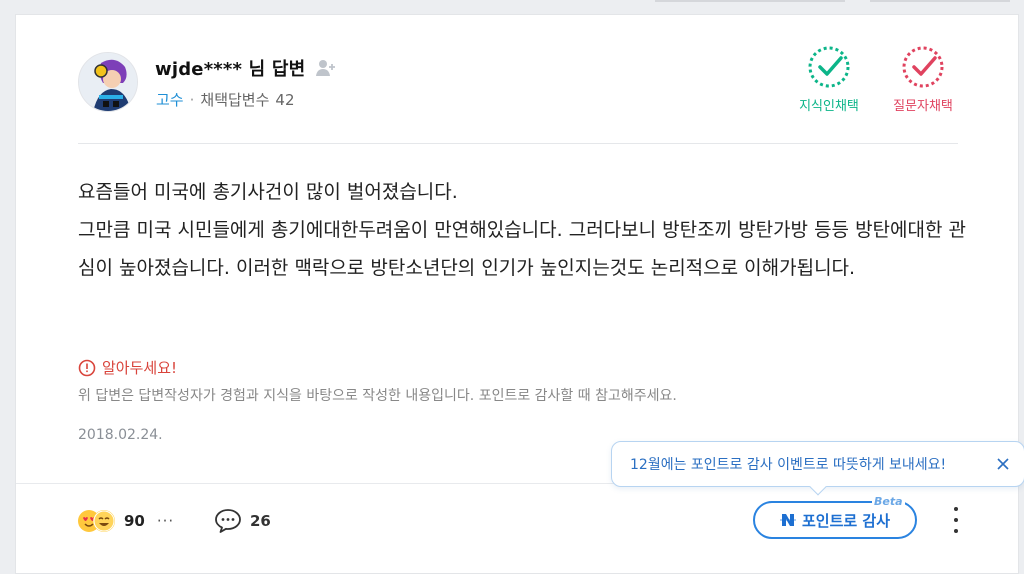 This screenshot has height=574, width=1024. Describe the element at coordinates (787, 520) in the screenshot. I see `naver-n-icon` at that location.